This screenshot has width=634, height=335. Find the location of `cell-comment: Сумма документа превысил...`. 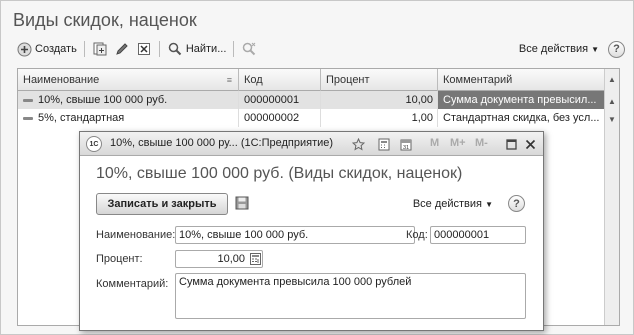

cell-comment: Сумма документа превысил... is located at coordinates (522, 100).